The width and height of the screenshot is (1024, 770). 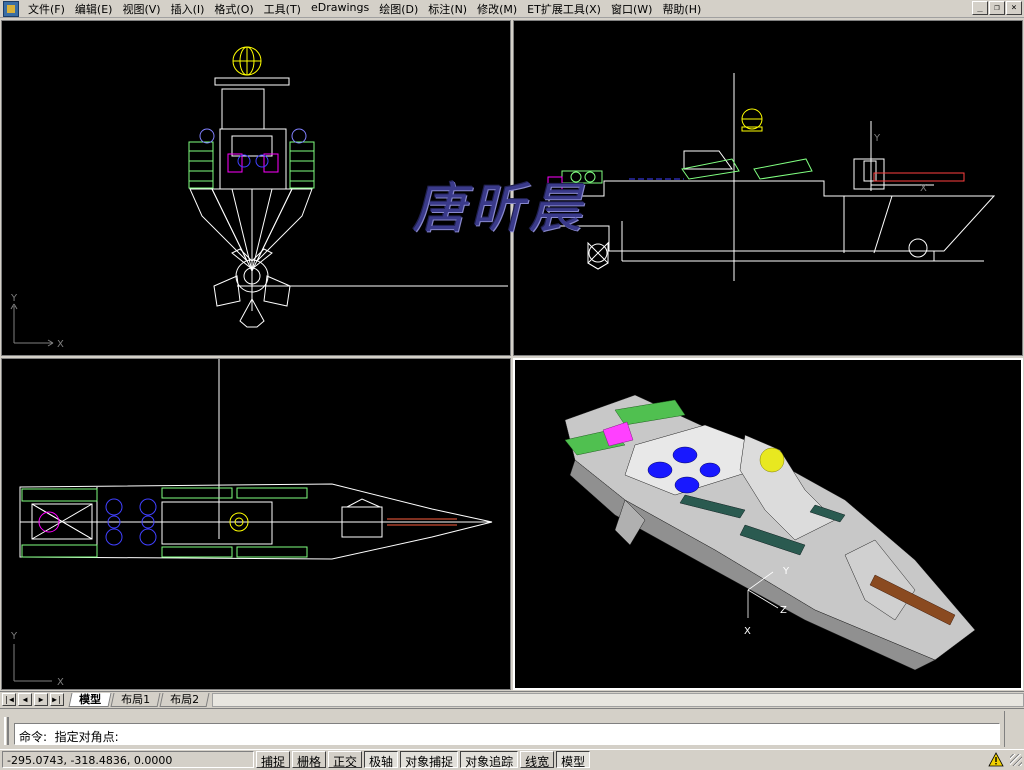 What do you see at coordinates (786, 571) in the screenshot?
I see `ucs-y-label-3d: Y` at bounding box center [786, 571].